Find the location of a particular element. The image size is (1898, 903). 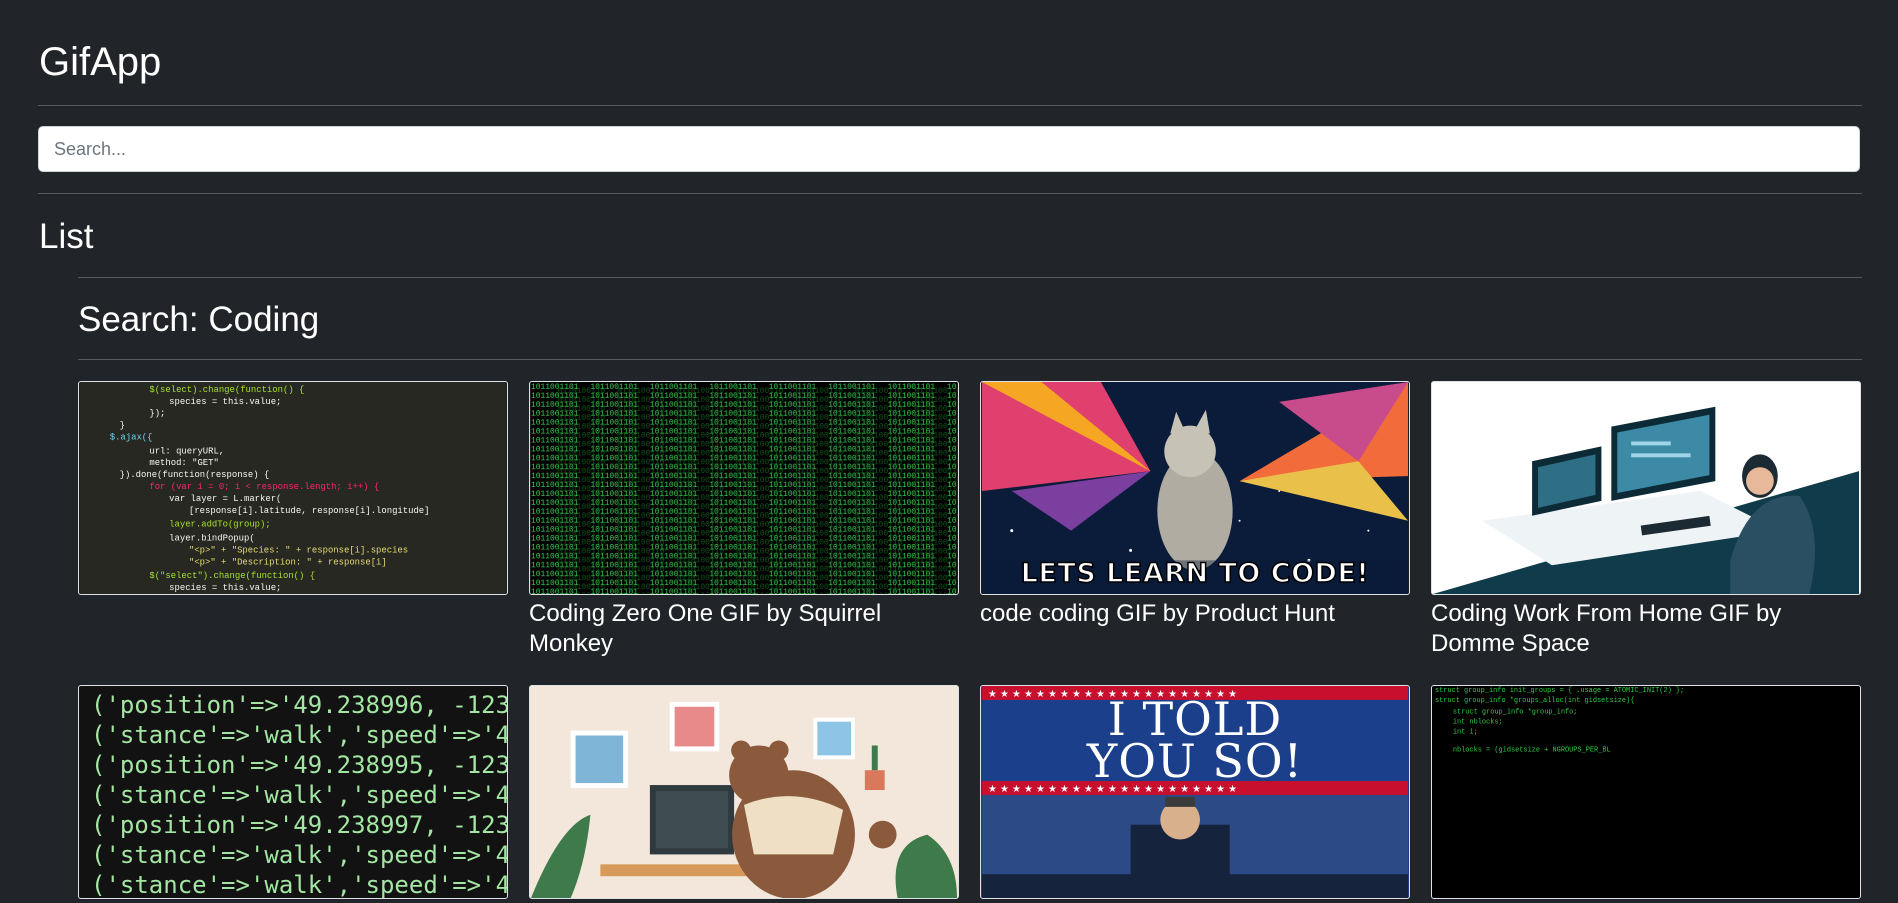

binary-matrix-illustration: 1011001101 0110100110 is located at coordinates (744, 488).